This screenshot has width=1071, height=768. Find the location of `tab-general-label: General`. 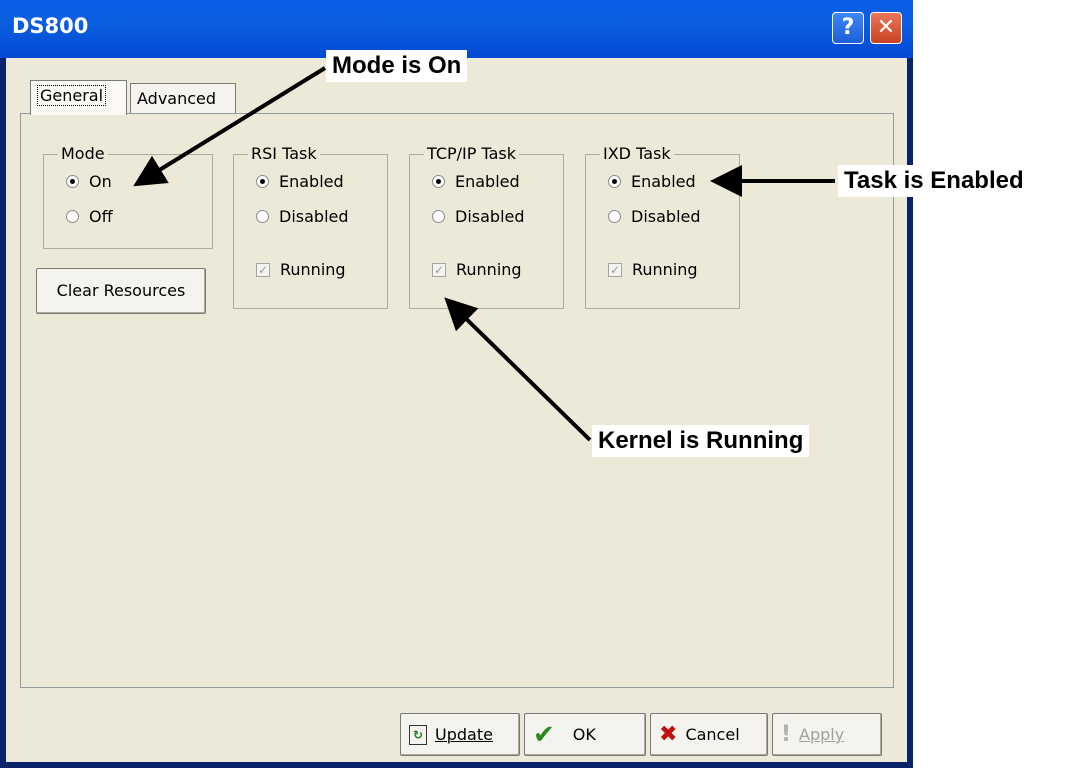

tab-general-label: General is located at coordinates (72, 95).